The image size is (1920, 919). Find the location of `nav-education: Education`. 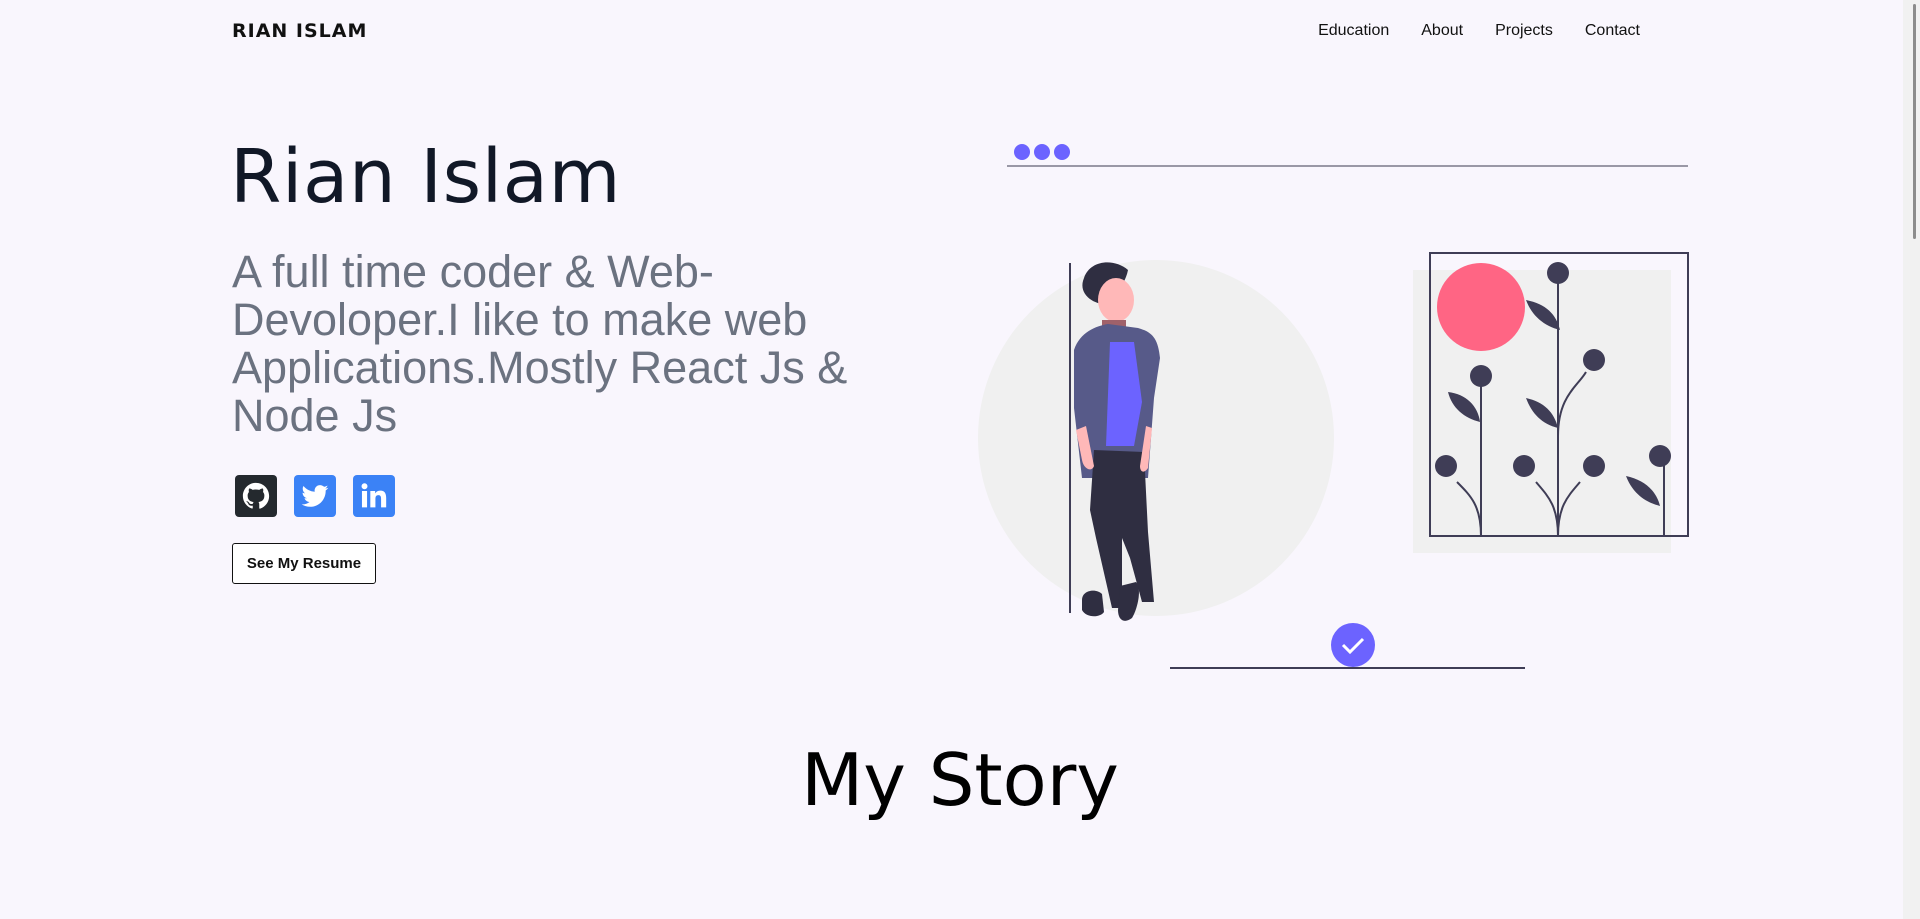

nav-education: Education is located at coordinates (1353, 31).